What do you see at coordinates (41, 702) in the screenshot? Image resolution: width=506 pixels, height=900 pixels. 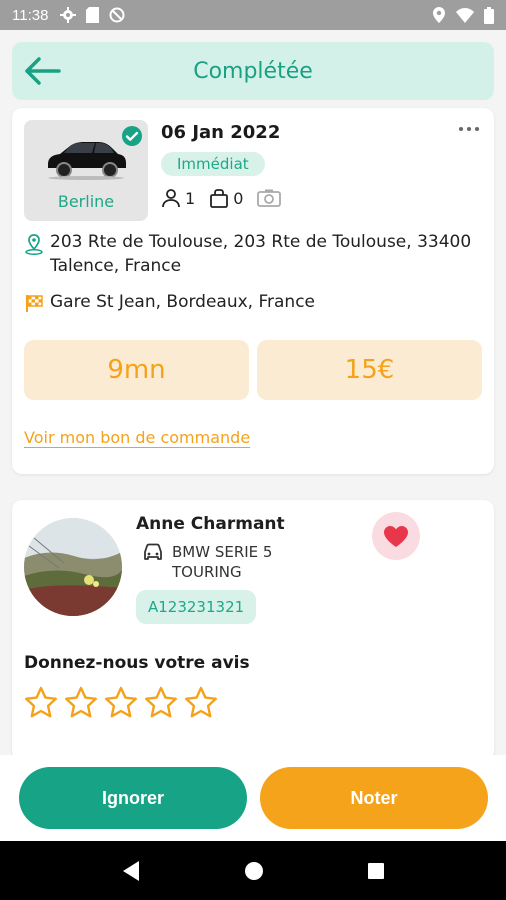 I see `star-1-icon` at bounding box center [41, 702].